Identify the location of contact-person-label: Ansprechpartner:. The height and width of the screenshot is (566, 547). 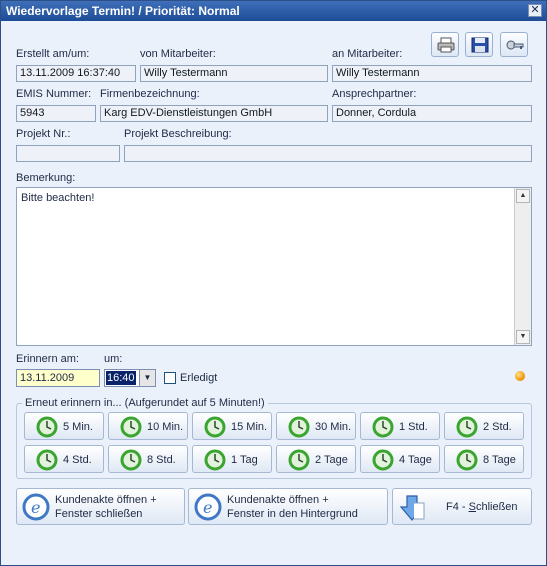
(374, 94).